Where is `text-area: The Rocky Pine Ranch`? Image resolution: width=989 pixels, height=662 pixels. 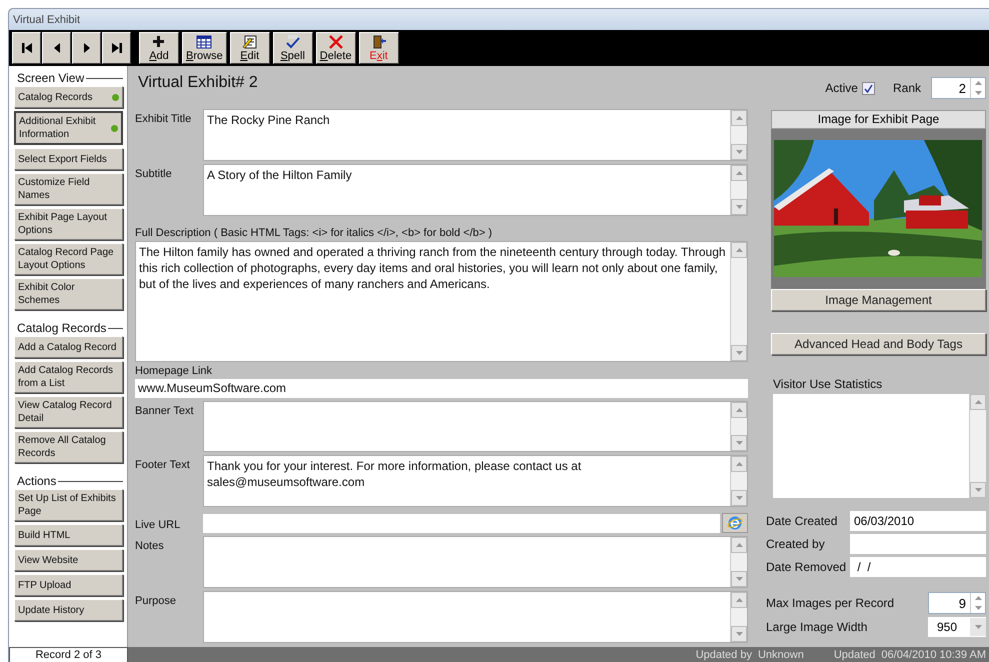 text-area: The Rocky Pine Ranch is located at coordinates (475, 135).